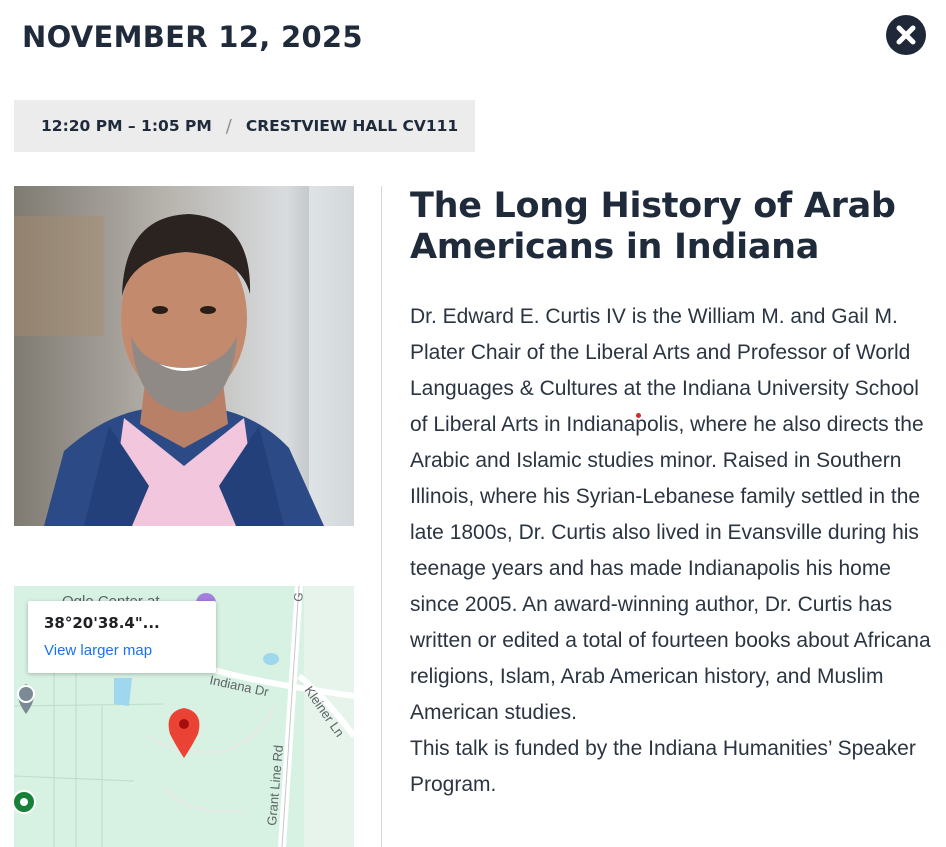  I want to click on event-location: CRESTVIEW HALL CV111, so click(352, 126).